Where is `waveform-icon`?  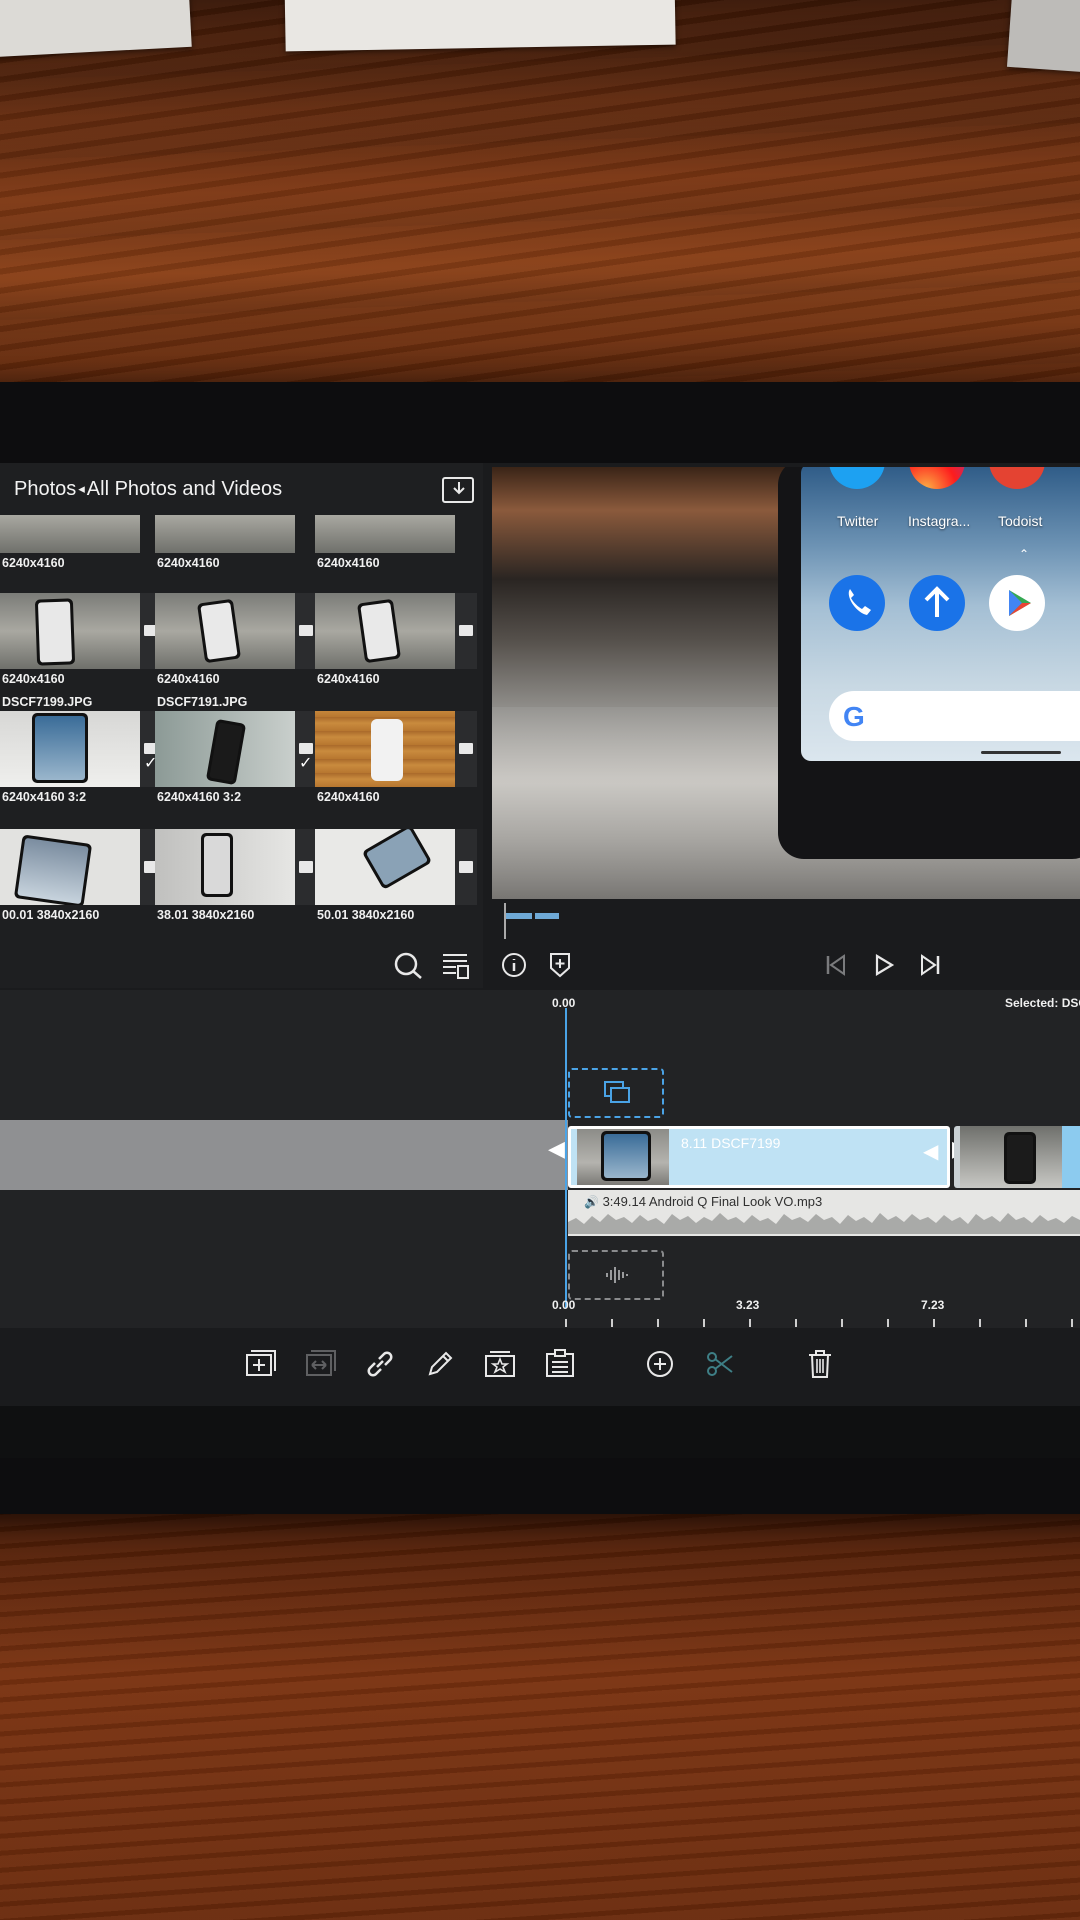
waveform-icon is located at coordinates (617, 1275).